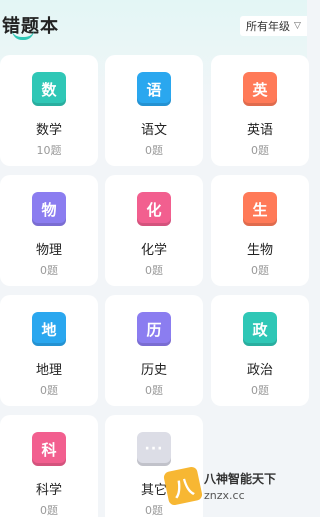 Image resolution: width=320 pixels, height=517 pixels. Describe the element at coordinates (154, 329) in the screenshot. I see `history-icon: 历` at that location.